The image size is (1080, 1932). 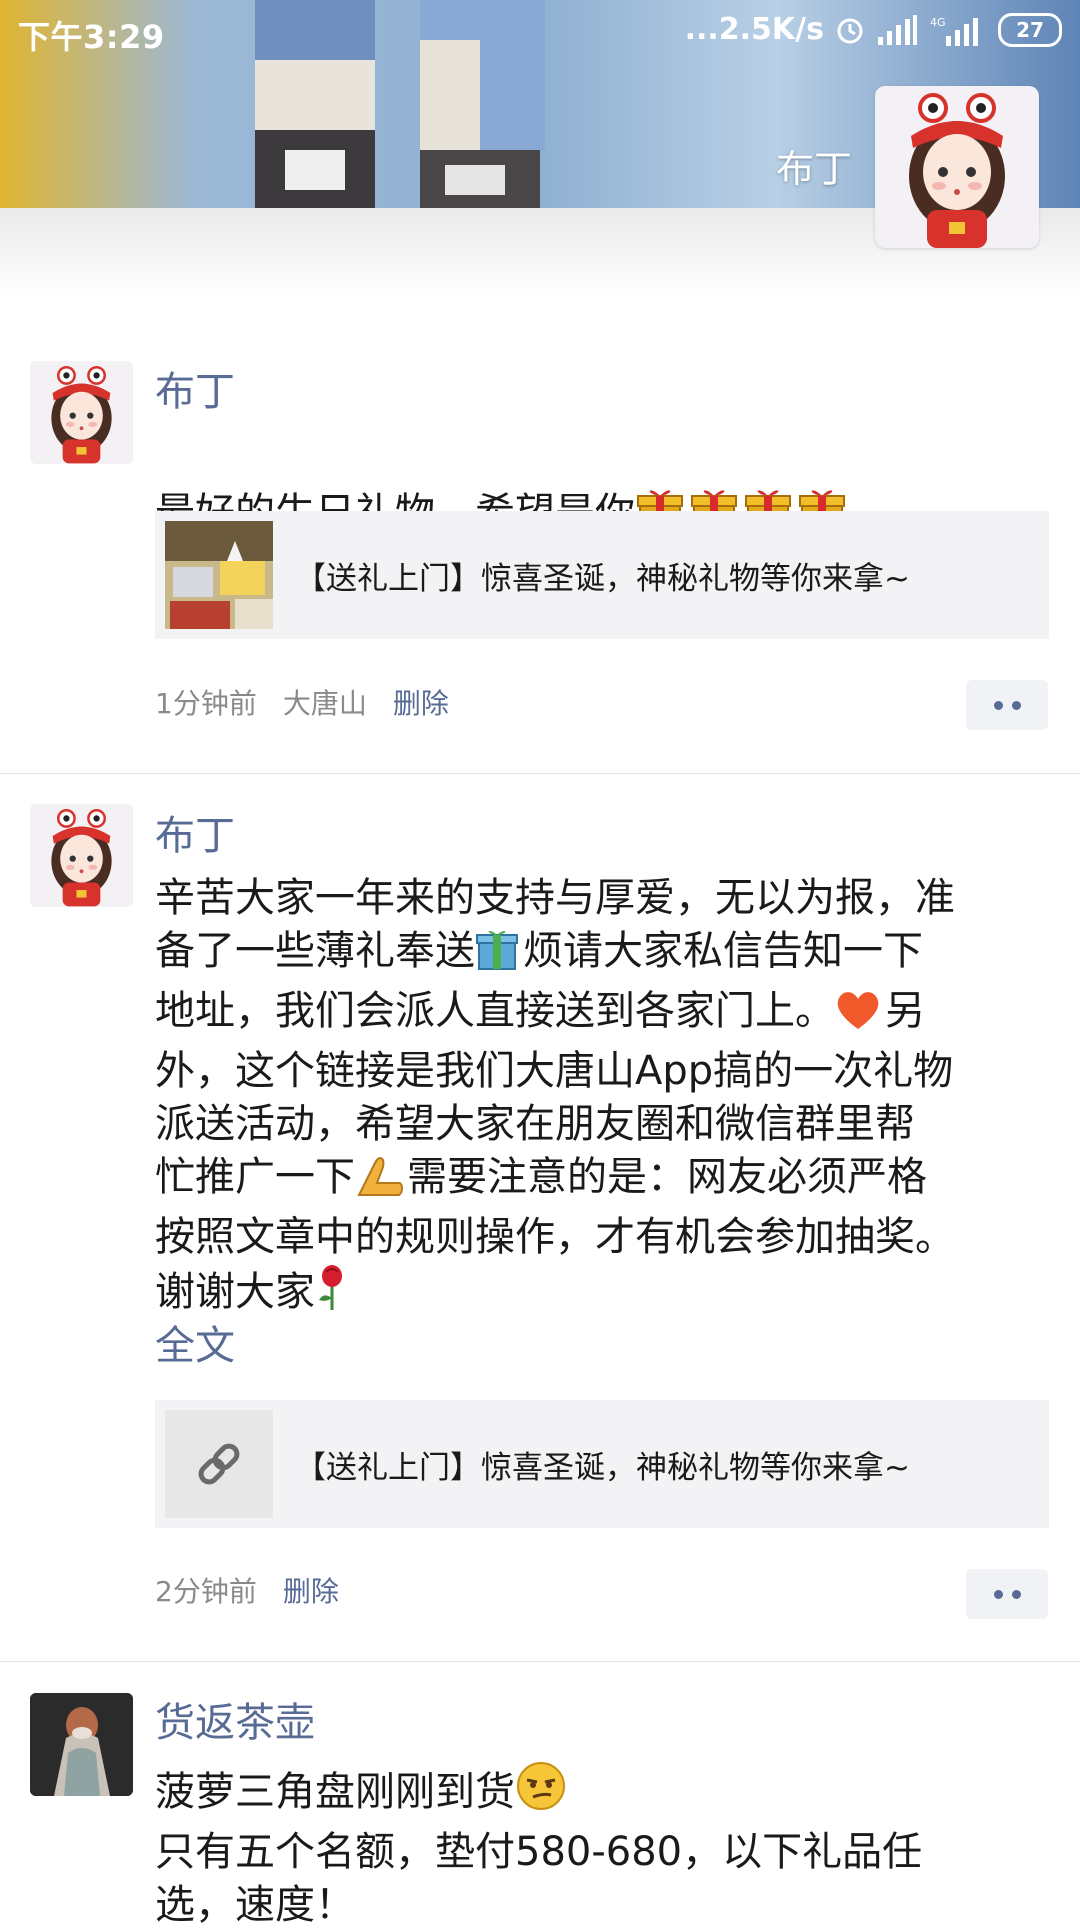 I want to click on post-meta: 2分钟前 删除, so click(x=260, y=1592).